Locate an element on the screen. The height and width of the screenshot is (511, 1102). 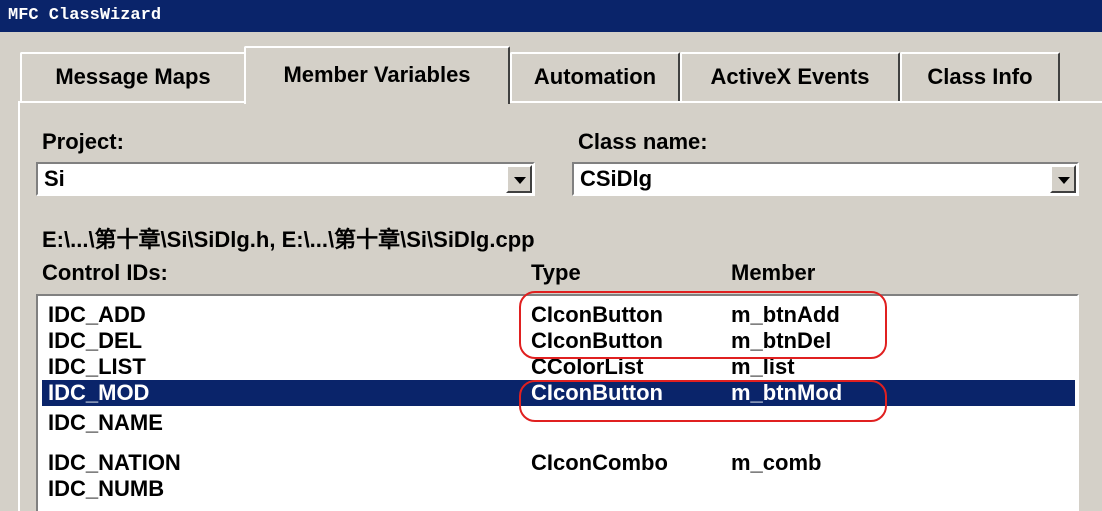
annotation-highlight-mod is located at coordinates (703, 401).